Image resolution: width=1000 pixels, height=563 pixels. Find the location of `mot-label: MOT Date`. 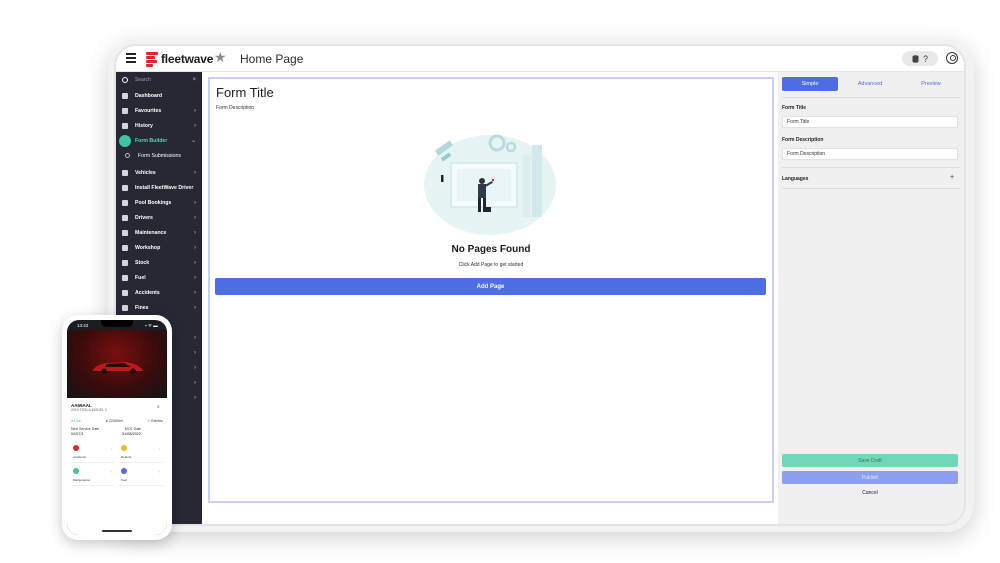

mot-label: MOT Date is located at coordinates (132, 429).